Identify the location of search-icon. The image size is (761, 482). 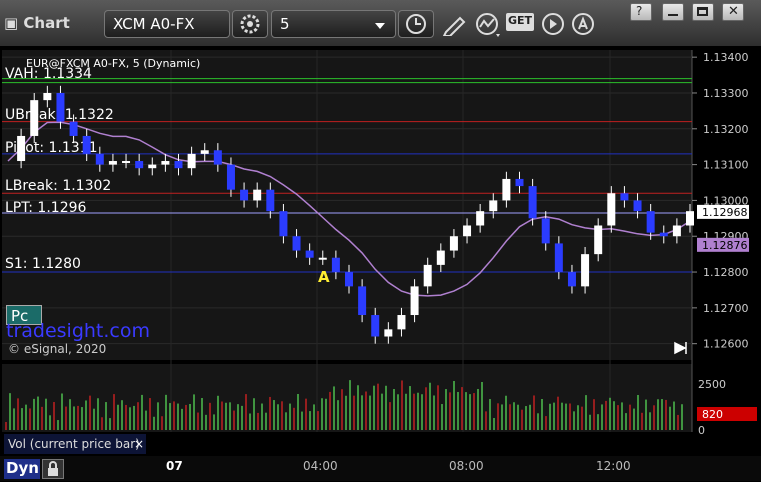
(584, 25).